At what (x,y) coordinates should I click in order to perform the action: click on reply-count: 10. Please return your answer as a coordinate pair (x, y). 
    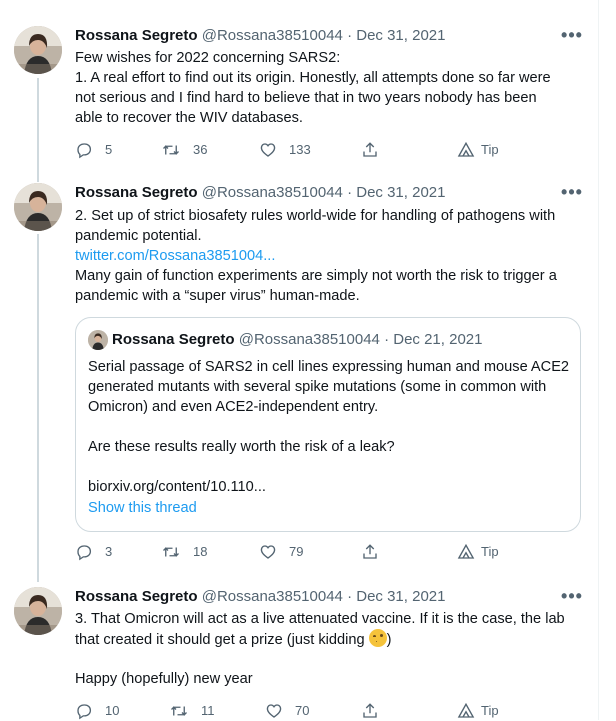
    Looking at the image, I should click on (112, 710).